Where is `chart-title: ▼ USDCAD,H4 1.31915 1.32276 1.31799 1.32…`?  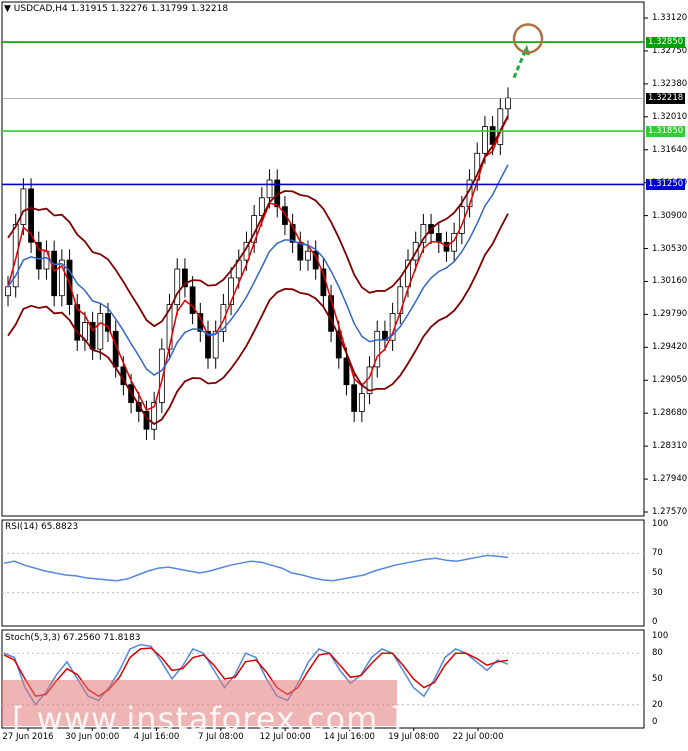
chart-title: ▼ USDCAD,H4 1.31915 1.32276 1.31799 1.32… is located at coordinates (116, 9).